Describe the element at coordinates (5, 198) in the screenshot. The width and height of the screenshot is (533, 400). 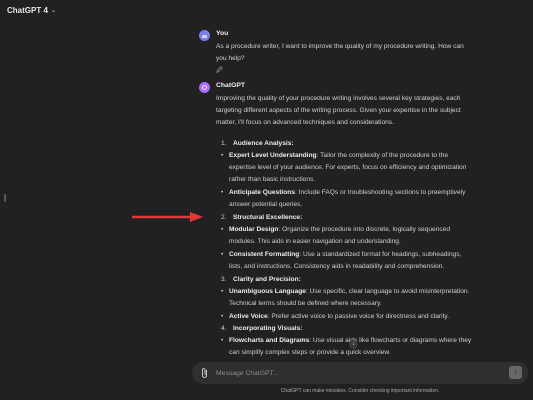
I see `sidebar-toggle-handle` at that location.